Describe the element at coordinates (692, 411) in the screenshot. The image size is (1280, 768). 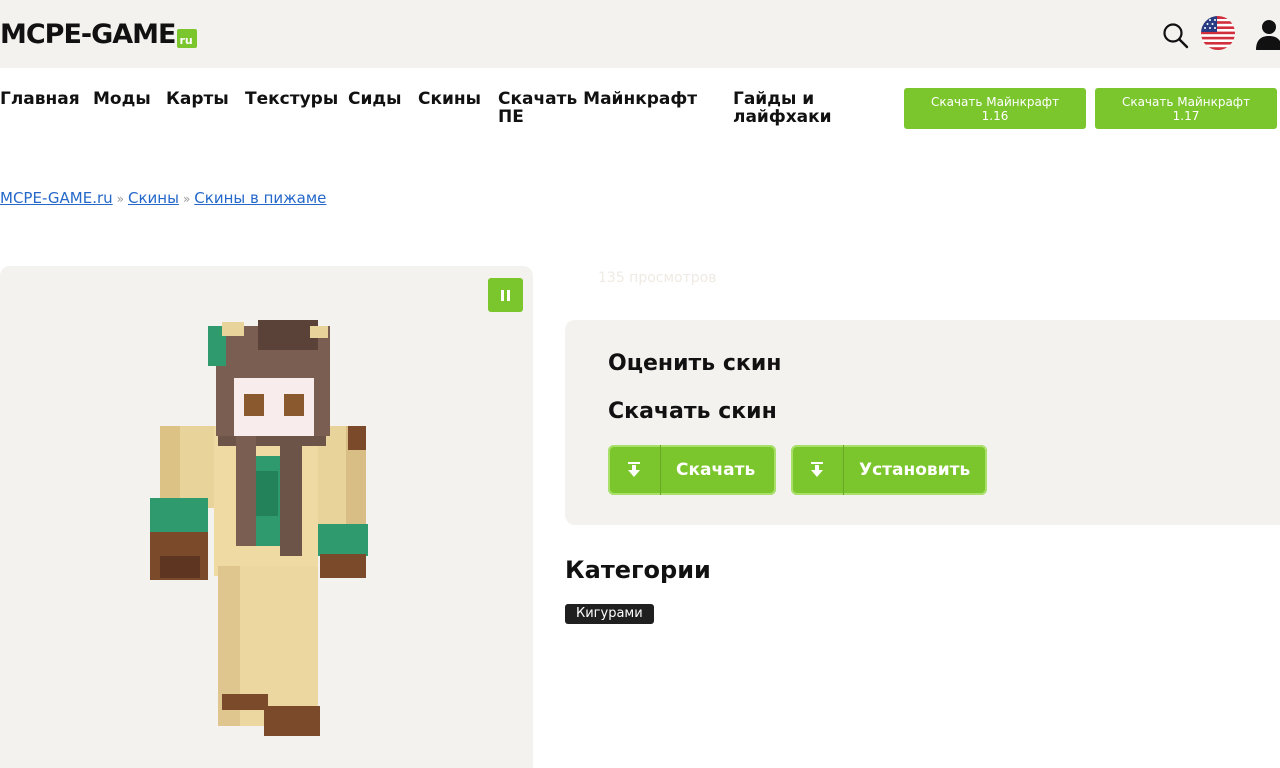
I see `download-skin-heading: Скачать скин` at that location.